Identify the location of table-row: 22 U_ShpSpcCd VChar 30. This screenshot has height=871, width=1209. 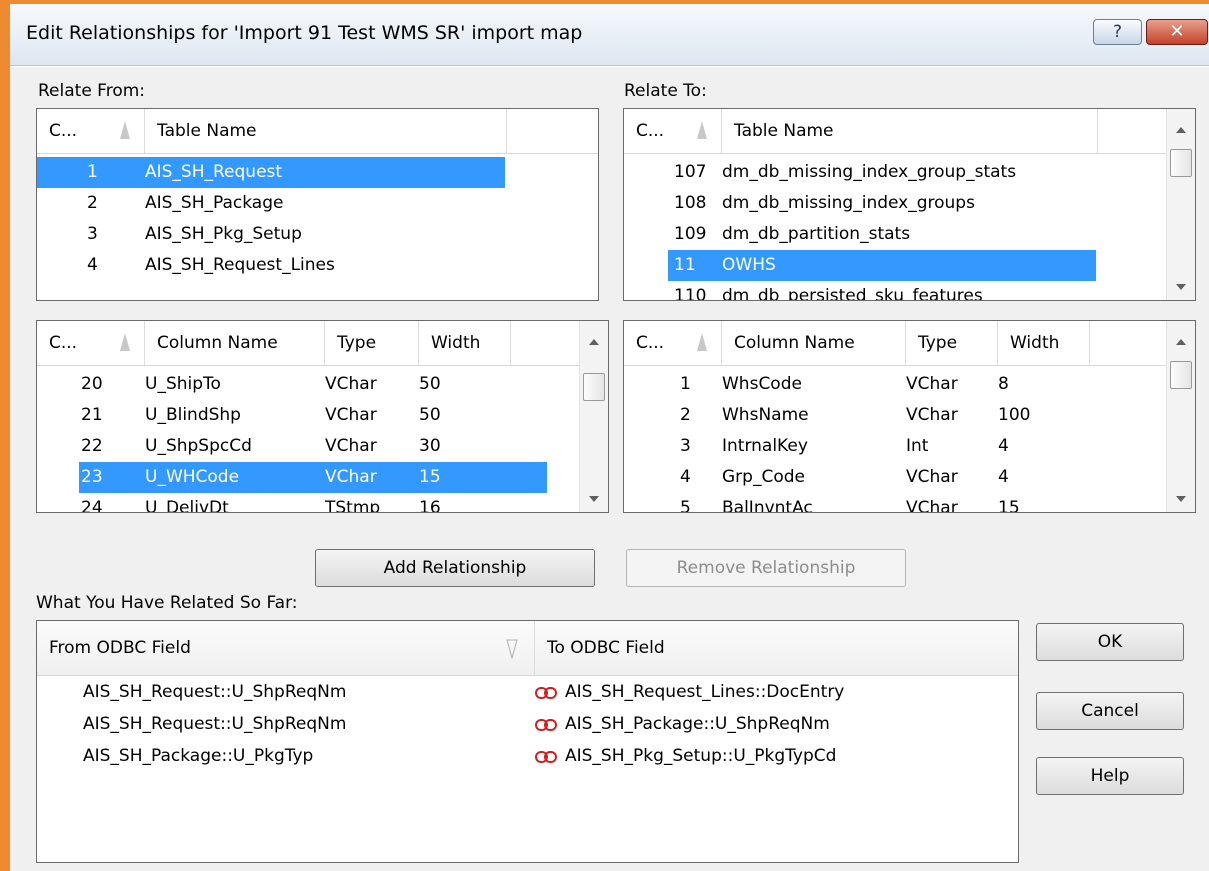
(271, 446).